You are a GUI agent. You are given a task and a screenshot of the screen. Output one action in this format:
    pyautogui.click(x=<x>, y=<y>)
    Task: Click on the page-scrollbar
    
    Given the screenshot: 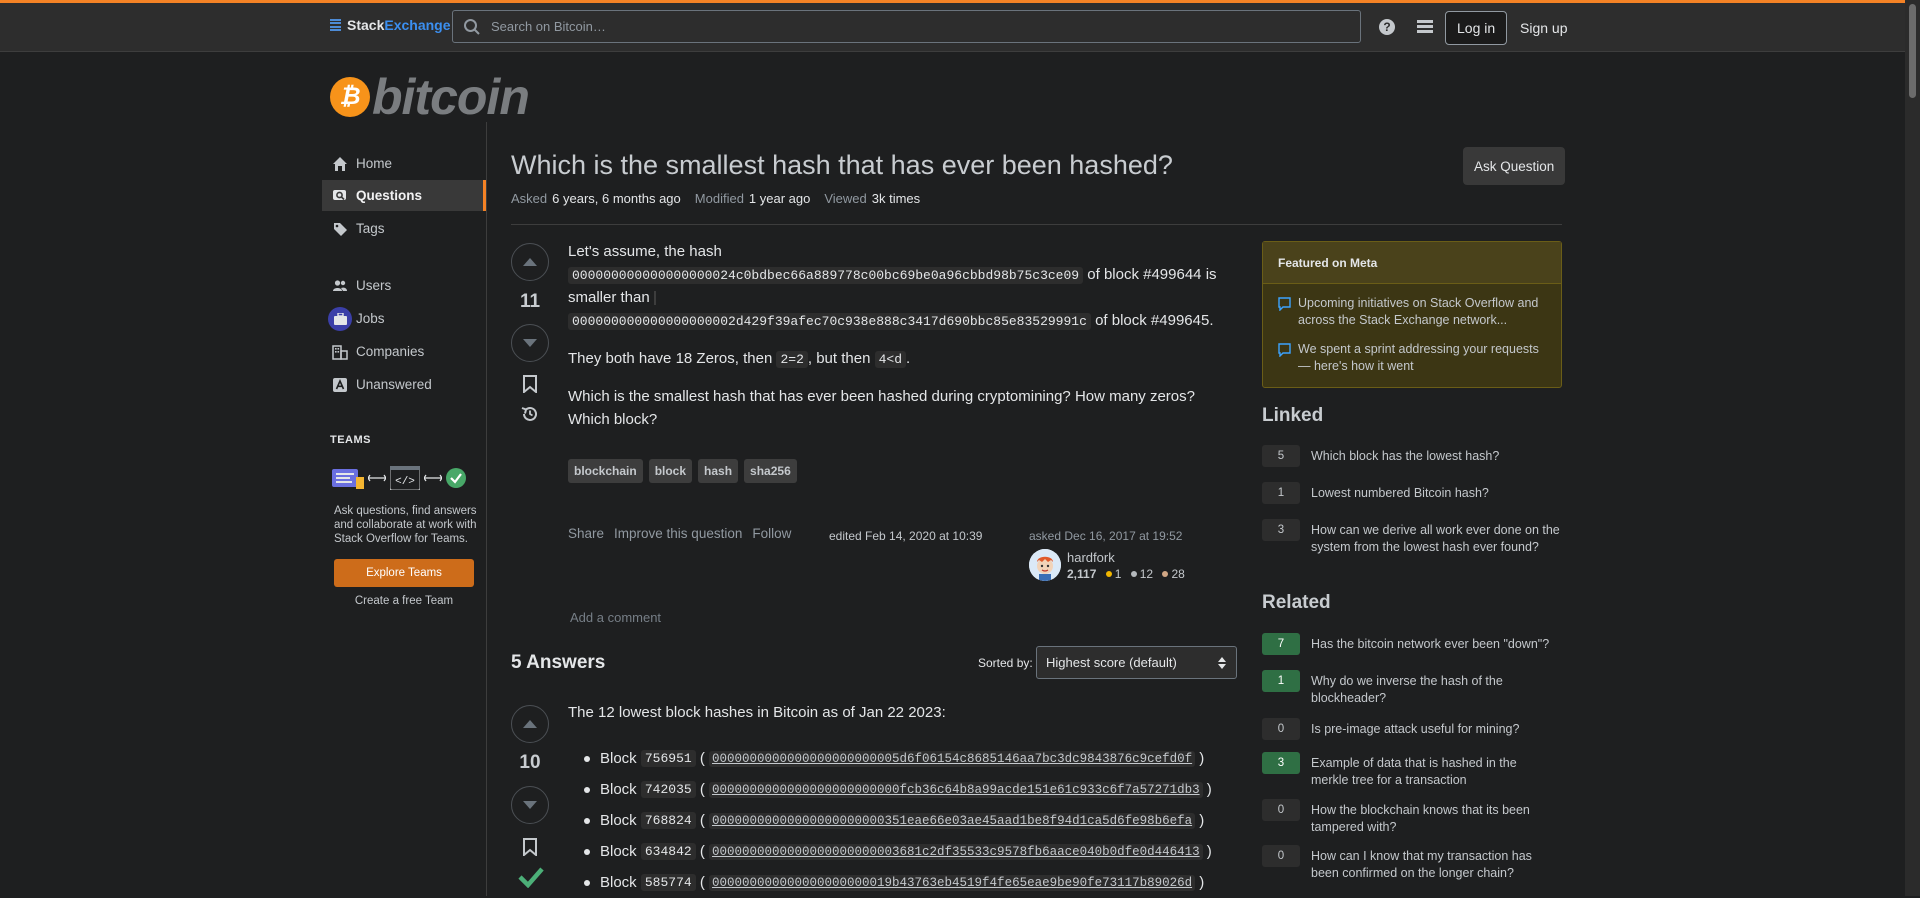 What is the action you would take?
    pyautogui.click(x=1912, y=448)
    